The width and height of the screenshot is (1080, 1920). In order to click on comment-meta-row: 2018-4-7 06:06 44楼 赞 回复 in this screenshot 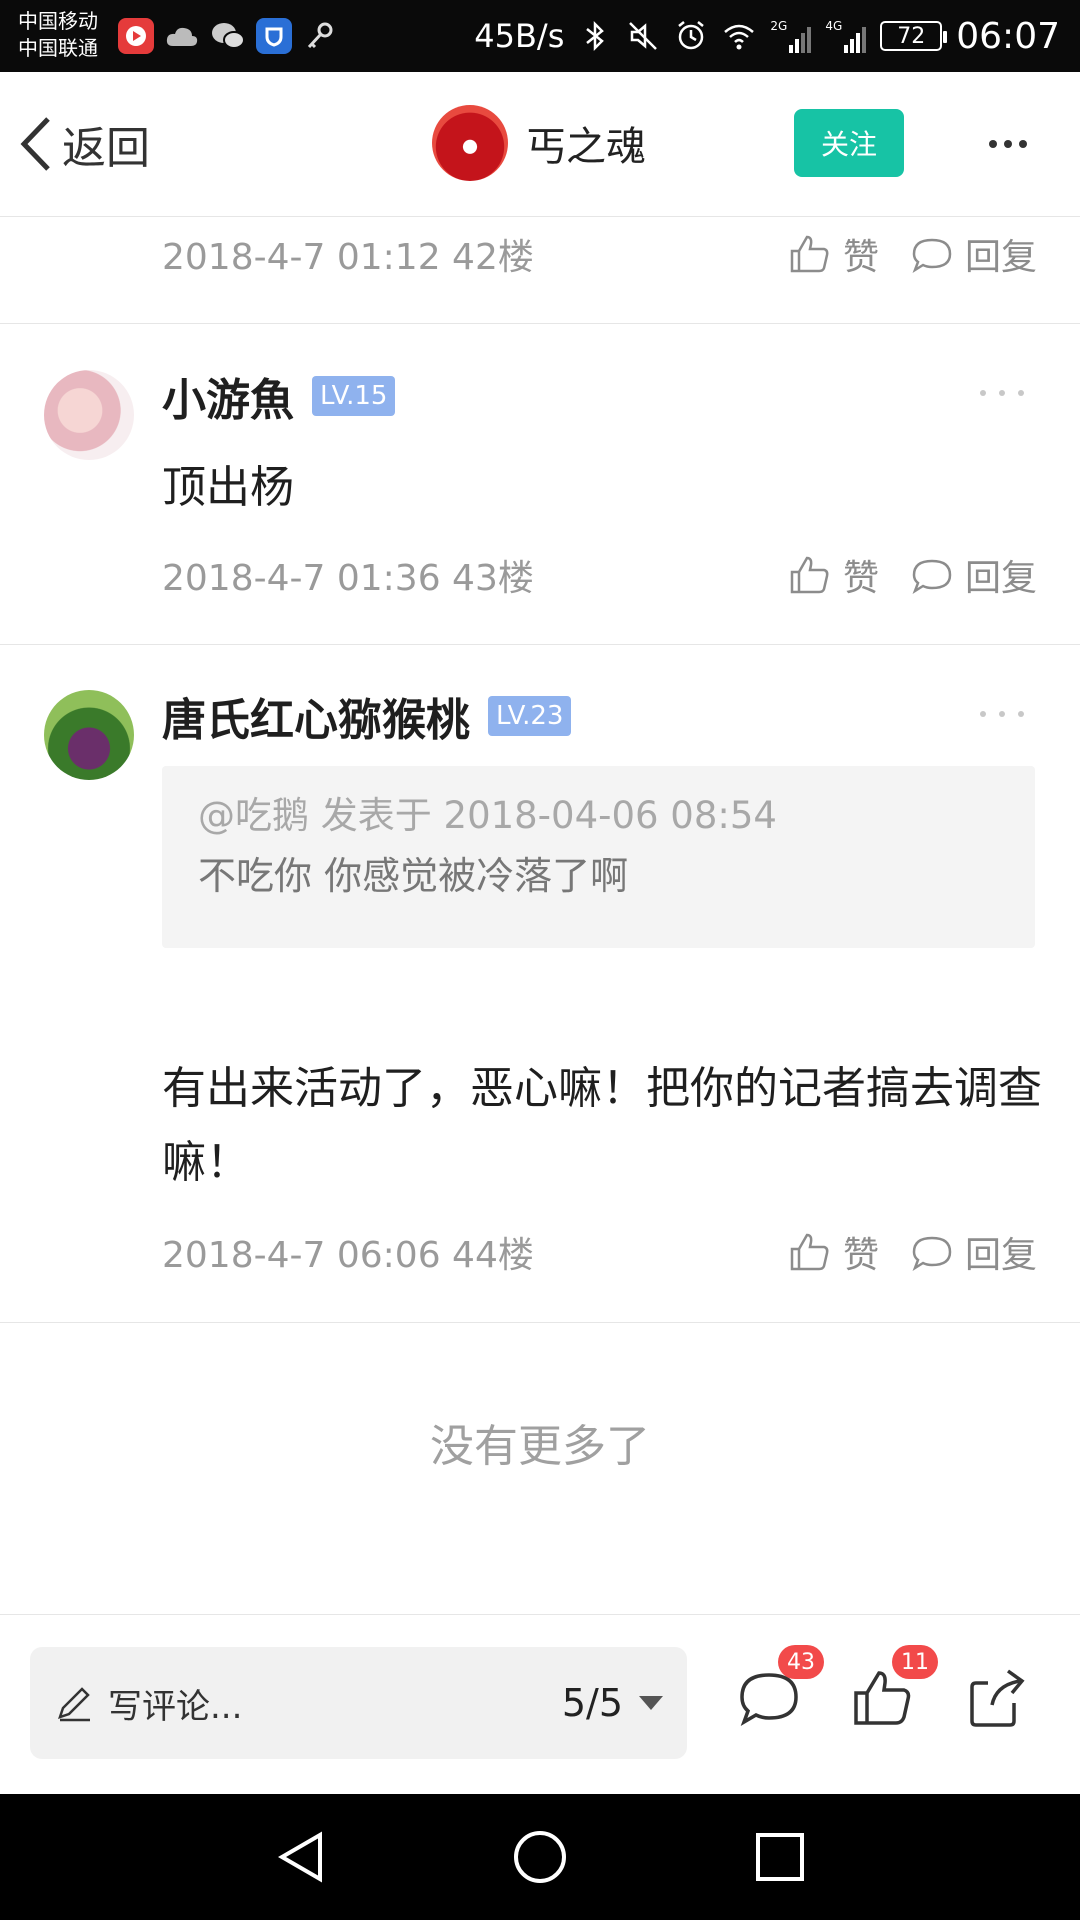, I will do `click(599, 1252)`.